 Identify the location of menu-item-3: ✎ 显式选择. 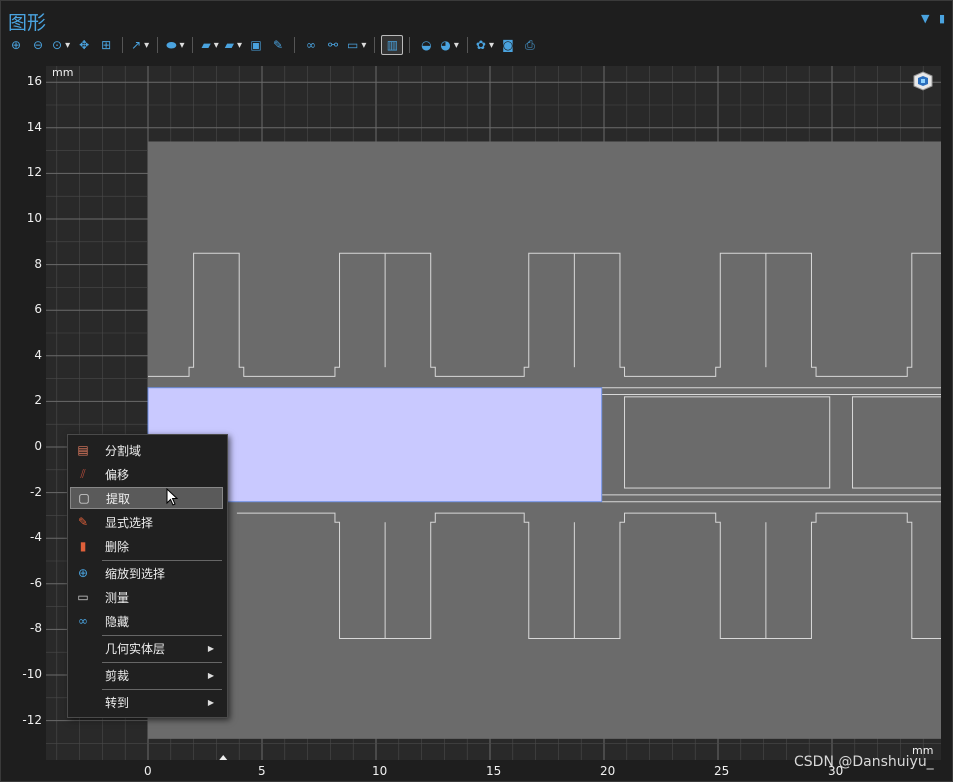
(146, 522).